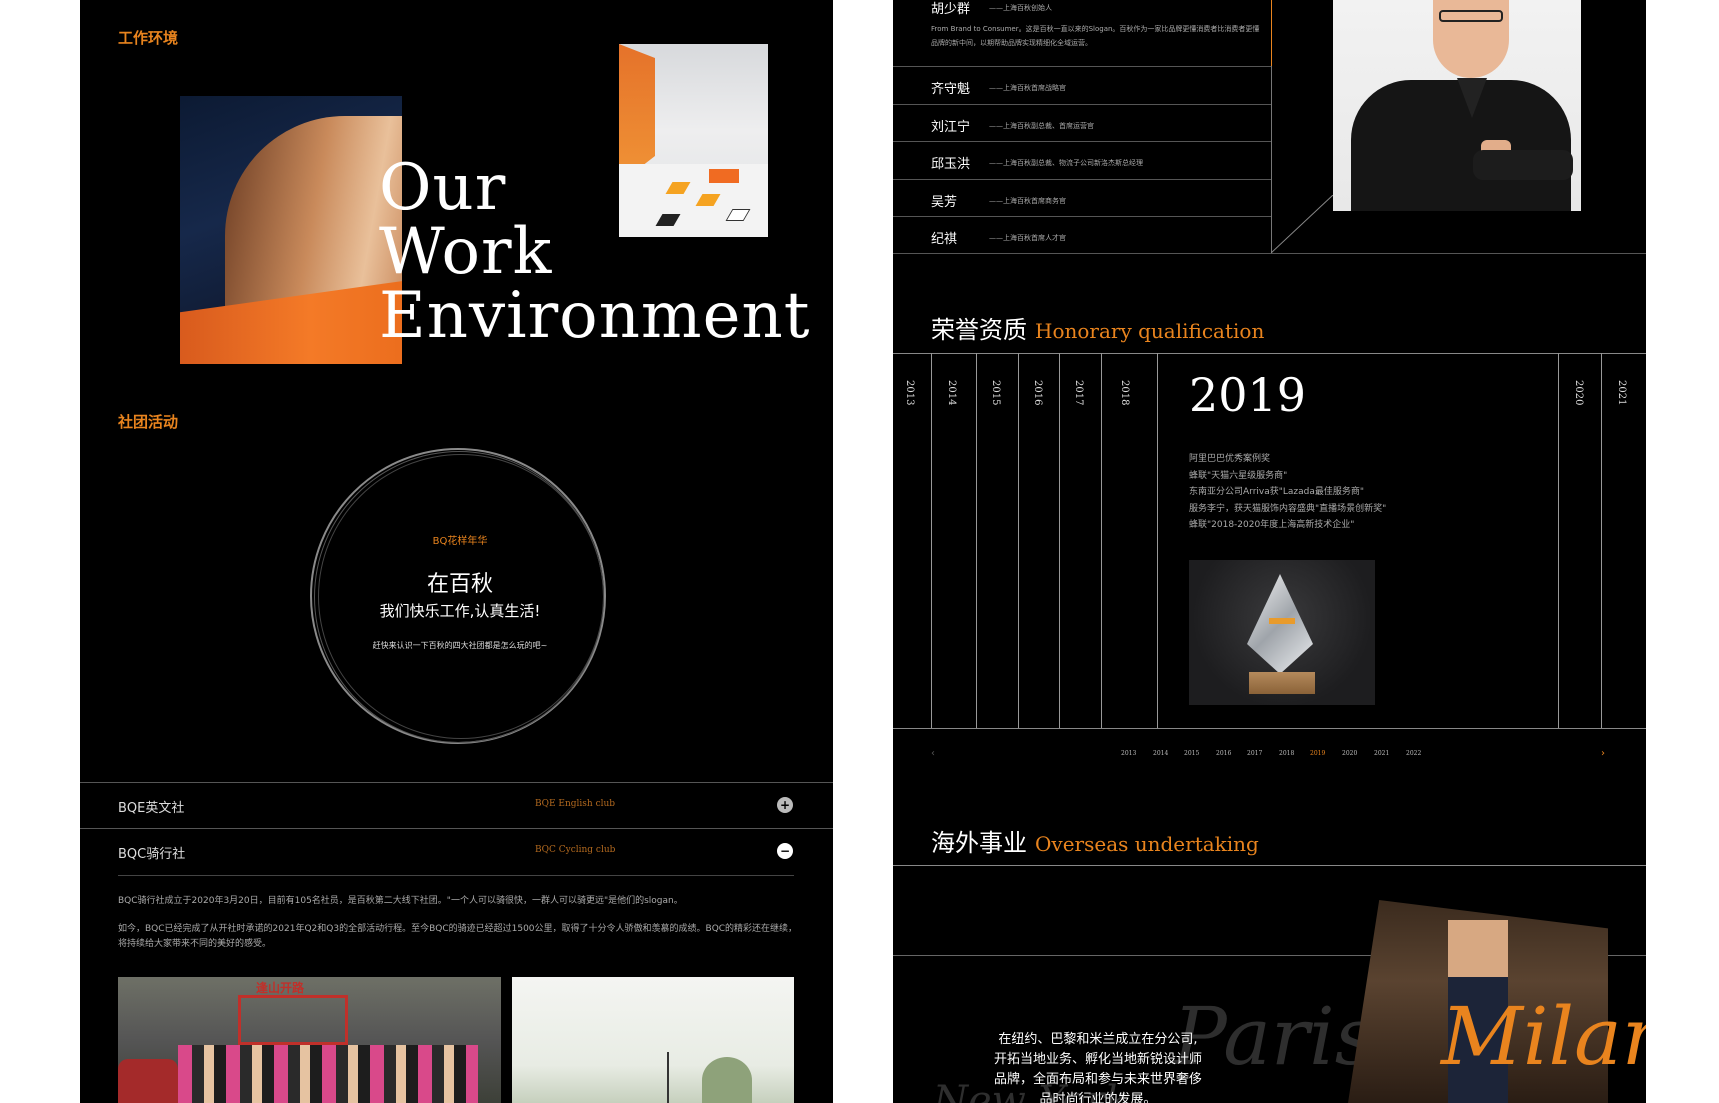 The image size is (1719, 1103). Describe the element at coordinates (575, 850) in the screenshot. I see `club-en-name: BQC Cycling club` at that location.